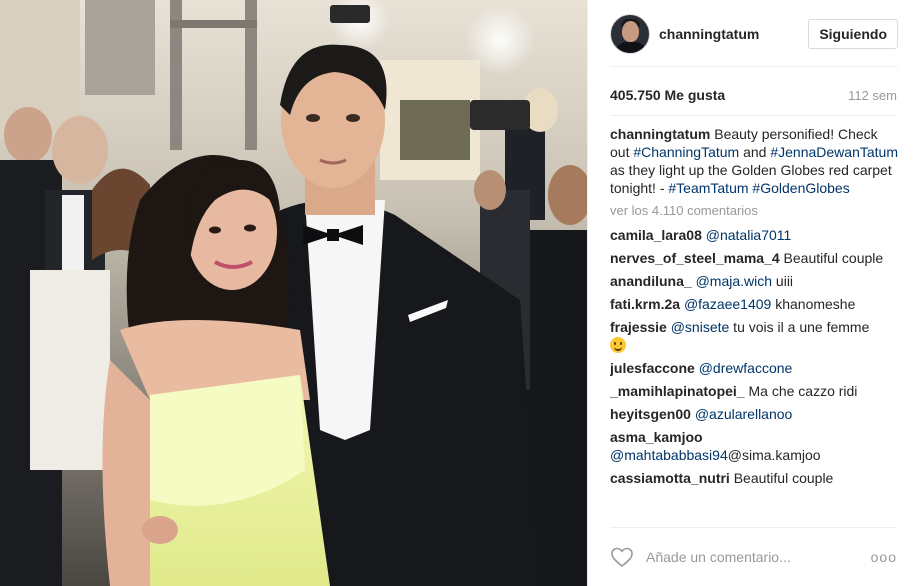 This screenshot has width=919, height=586. I want to click on comment-text: uiii, so click(783, 281).